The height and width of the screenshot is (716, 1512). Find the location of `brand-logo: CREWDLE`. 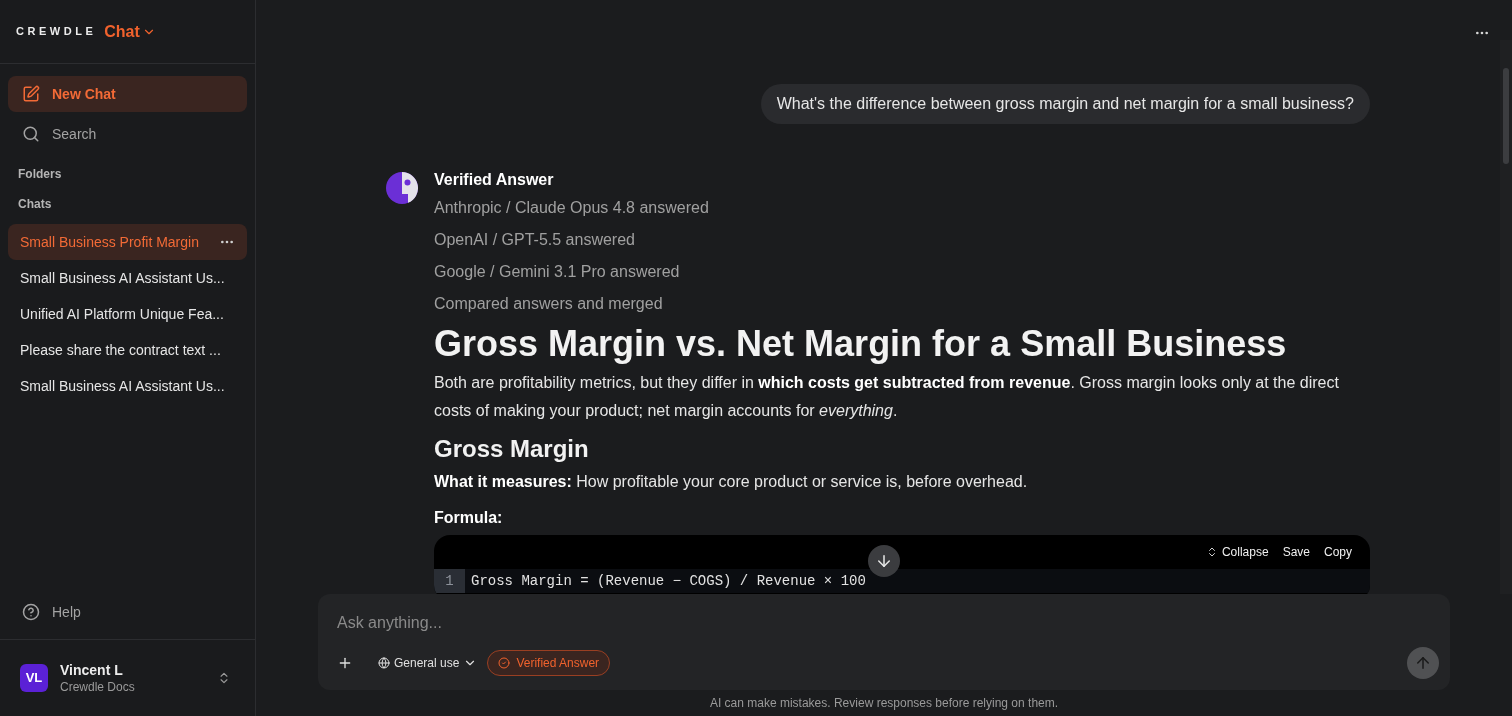

brand-logo: CREWDLE is located at coordinates (56, 32).